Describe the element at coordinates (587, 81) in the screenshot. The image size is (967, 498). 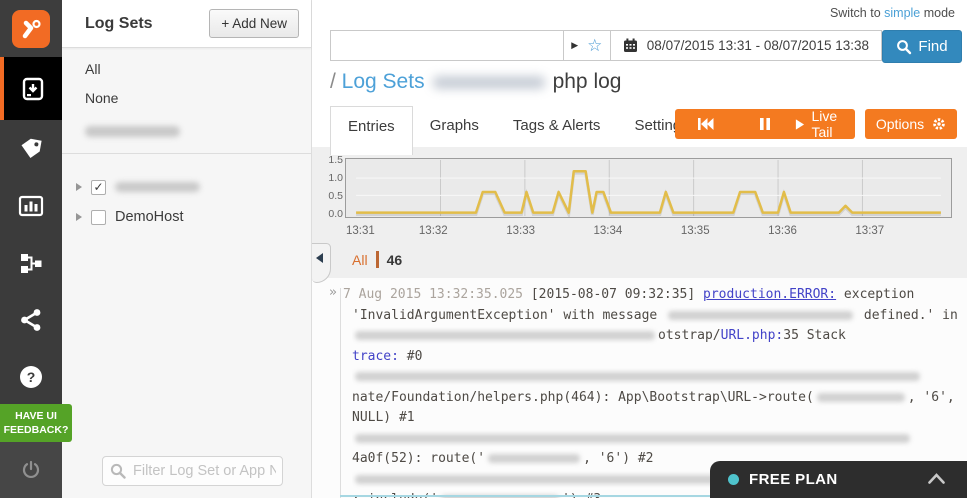
I see `breadcrumb-current-page: php log` at that location.